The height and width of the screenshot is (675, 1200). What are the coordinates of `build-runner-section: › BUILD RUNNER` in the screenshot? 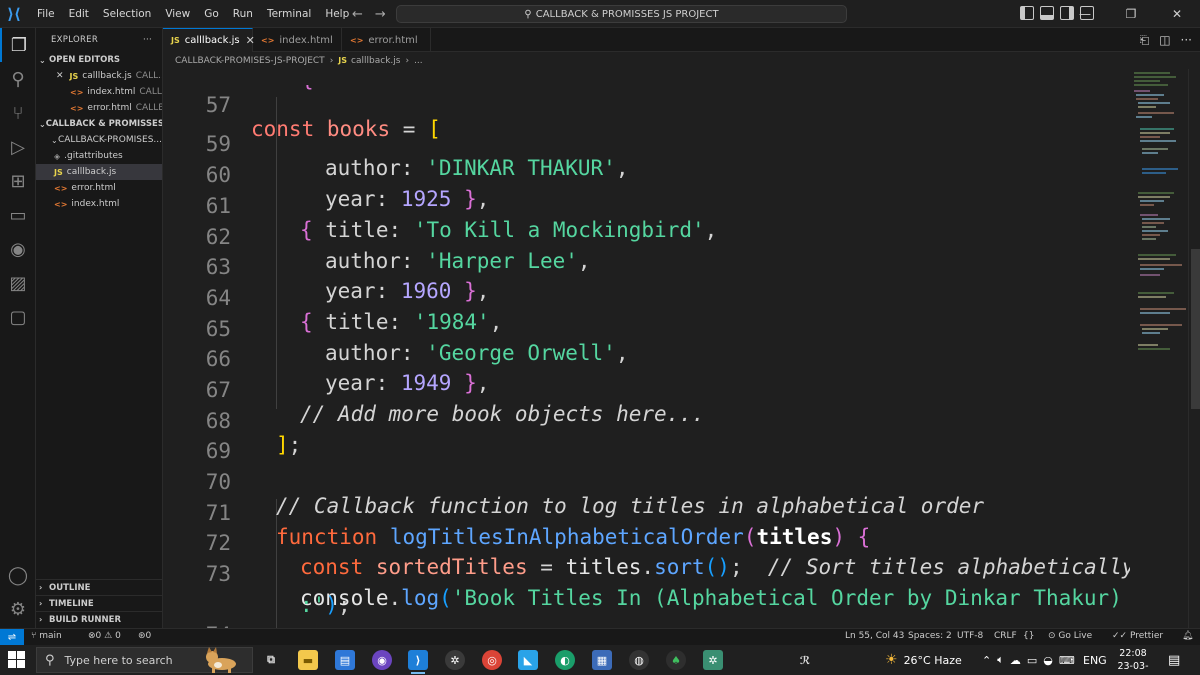 It's located at (99, 619).